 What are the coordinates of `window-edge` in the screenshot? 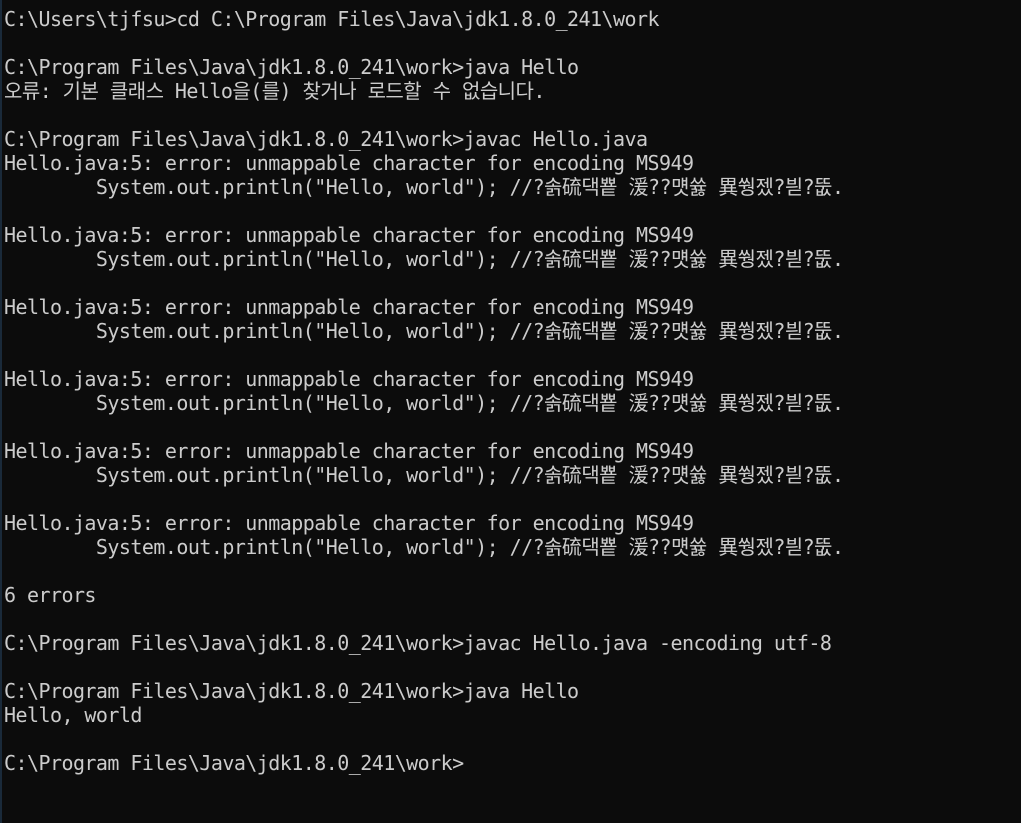 It's located at (1, 411).